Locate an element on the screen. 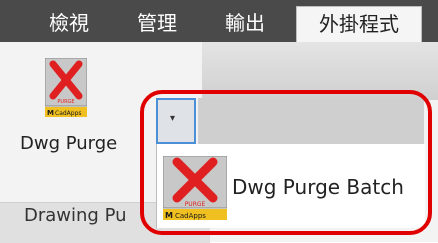 The image size is (438, 243). svg-text: PURGE is located at coordinates (65, 102).